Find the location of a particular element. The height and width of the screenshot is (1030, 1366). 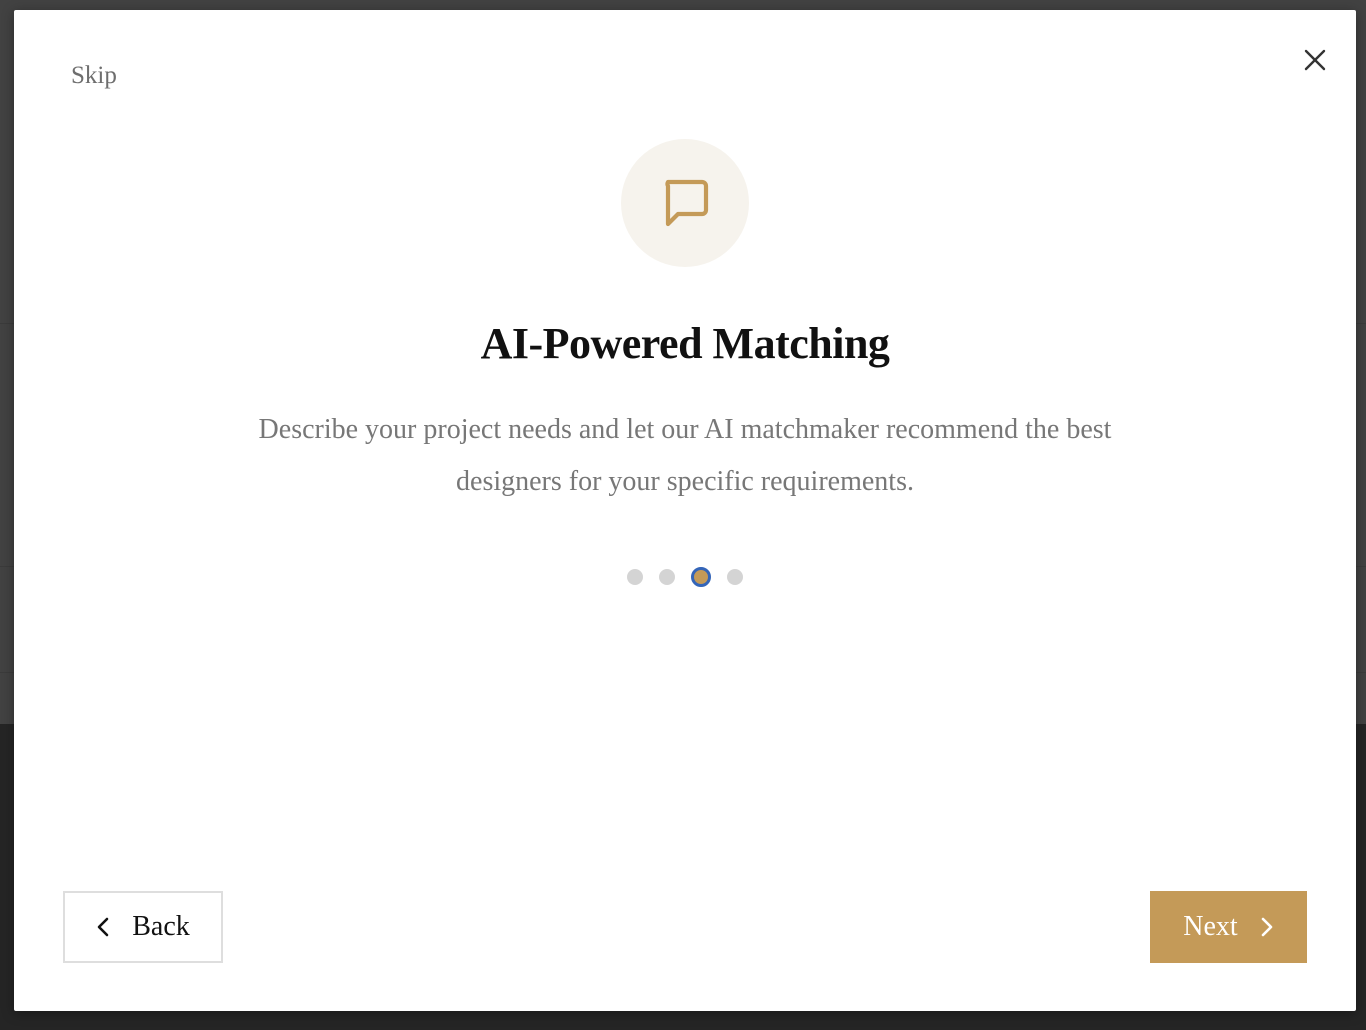

step-pagination is located at coordinates (685, 577).